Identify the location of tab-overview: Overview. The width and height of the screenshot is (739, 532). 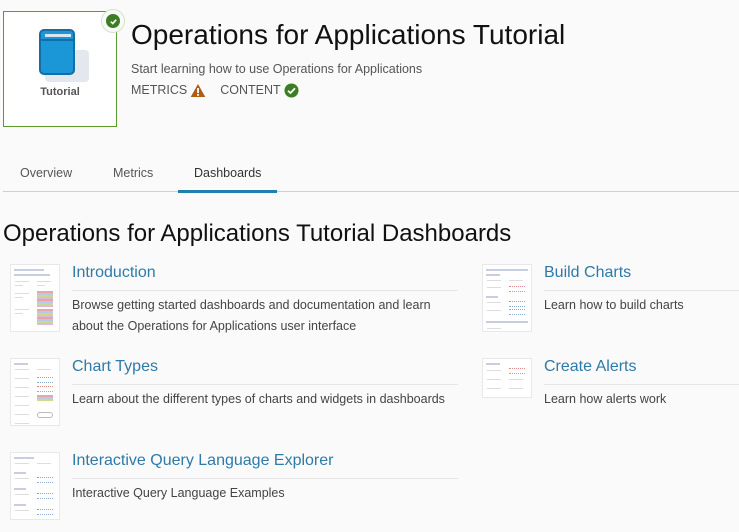
(46, 175).